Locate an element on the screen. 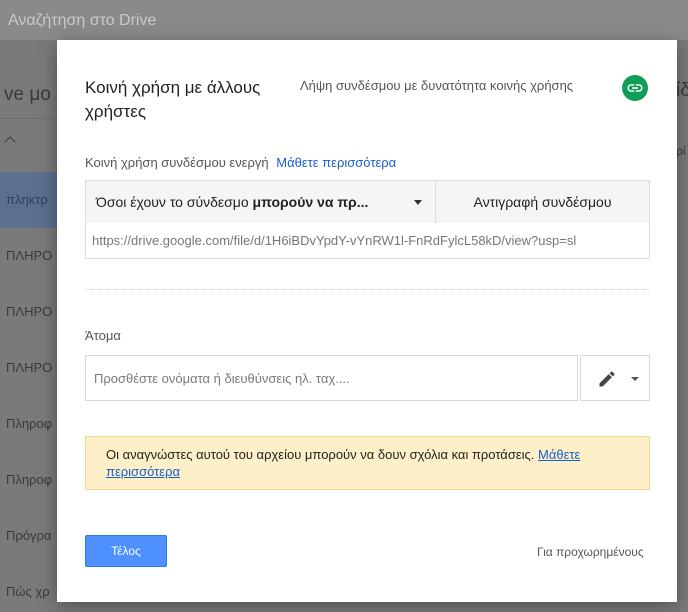  file-row: Πρόγρα is located at coordinates (29, 536).